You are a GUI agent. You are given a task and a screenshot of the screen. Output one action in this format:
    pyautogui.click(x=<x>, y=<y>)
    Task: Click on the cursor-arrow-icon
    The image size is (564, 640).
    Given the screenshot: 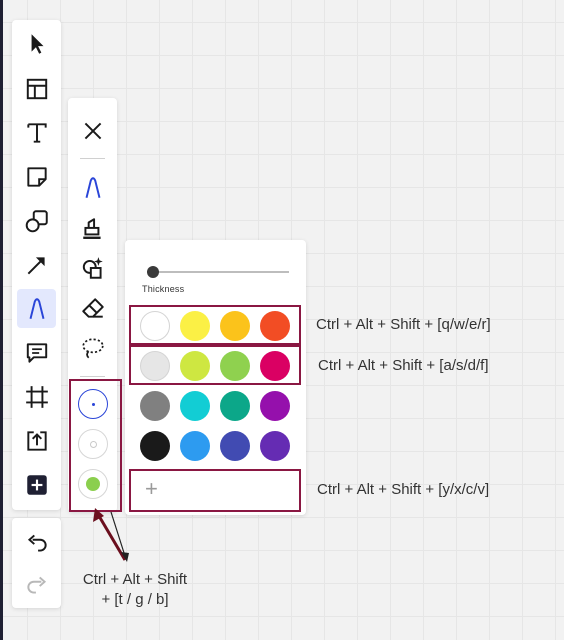 What is the action you would take?
    pyautogui.click(x=37, y=43)
    